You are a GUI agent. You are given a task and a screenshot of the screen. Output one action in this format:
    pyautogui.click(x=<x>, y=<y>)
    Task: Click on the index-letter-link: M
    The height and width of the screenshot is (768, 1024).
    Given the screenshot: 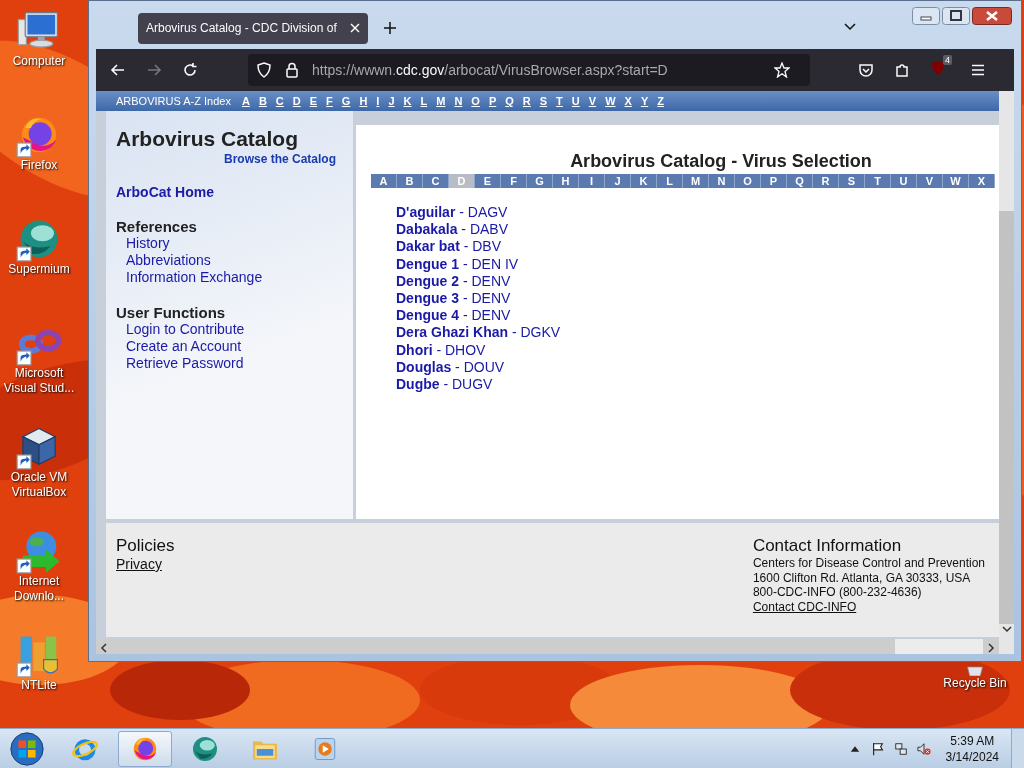 What is the action you would take?
    pyautogui.click(x=441, y=101)
    